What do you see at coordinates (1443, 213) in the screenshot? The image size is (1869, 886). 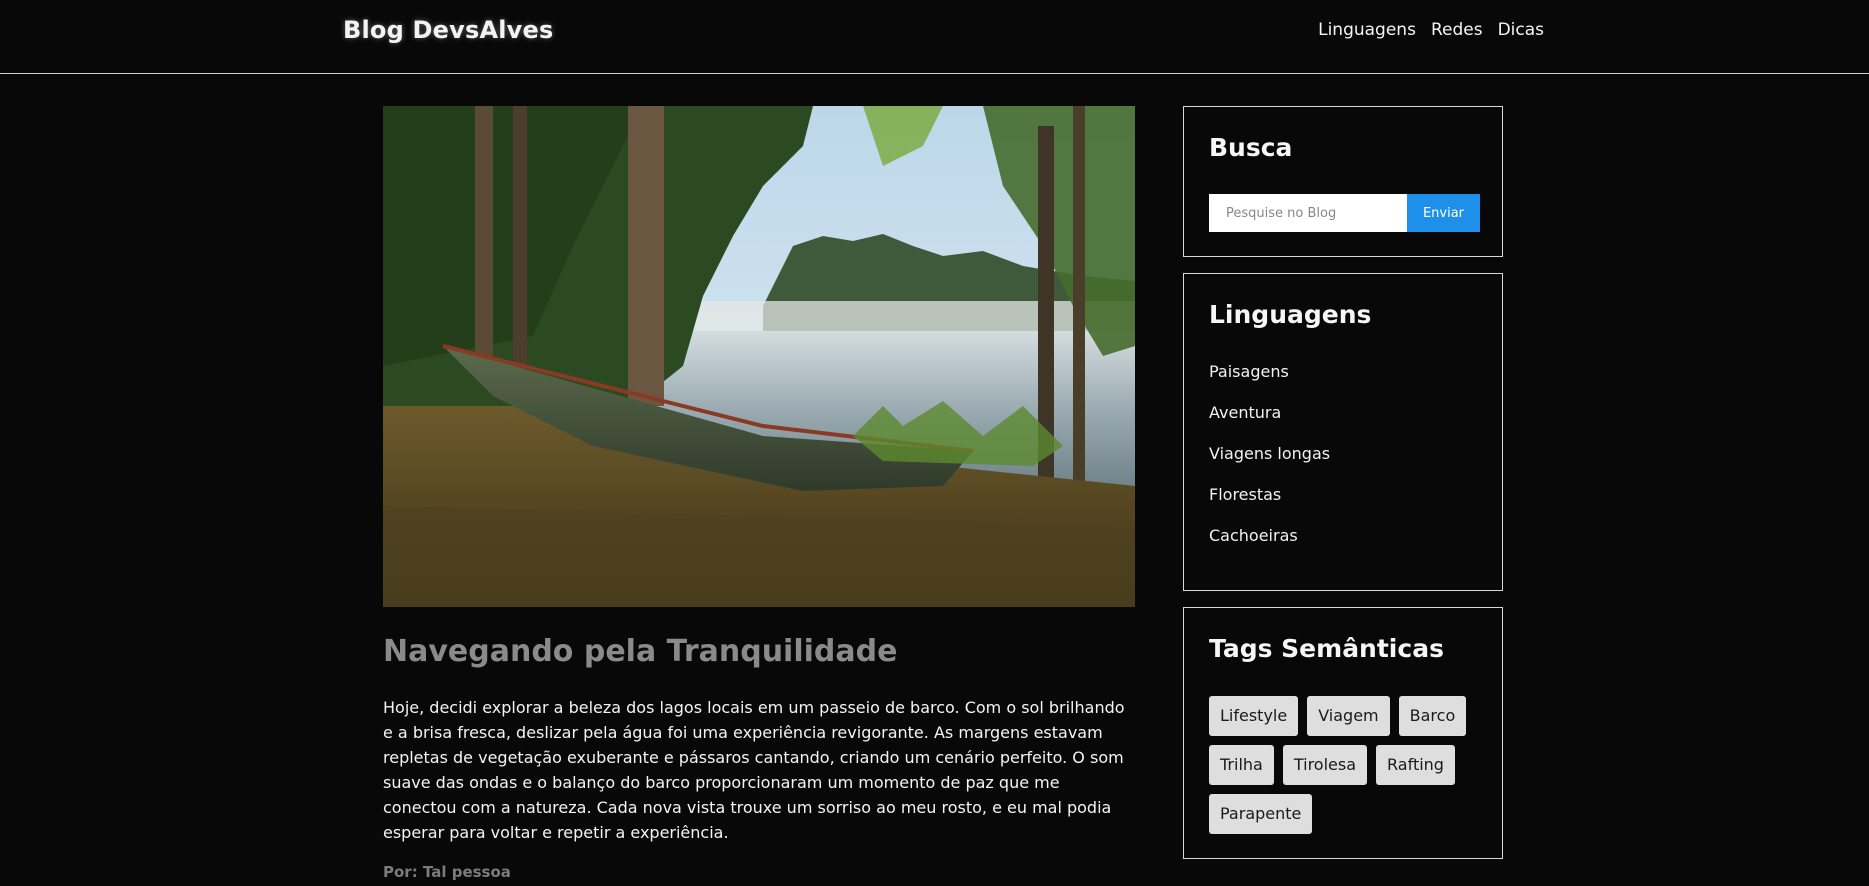 I see `search-submit-button: Enviar` at bounding box center [1443, 213].